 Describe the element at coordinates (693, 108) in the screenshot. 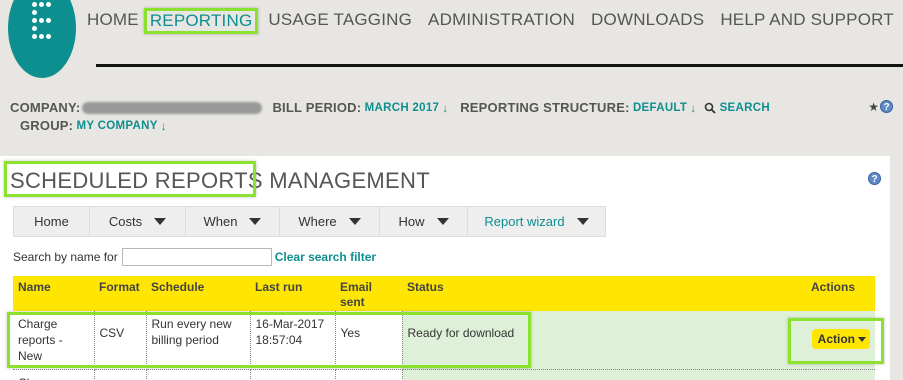

I see `reporting-structure-arrow-icon: ↓` at that location.